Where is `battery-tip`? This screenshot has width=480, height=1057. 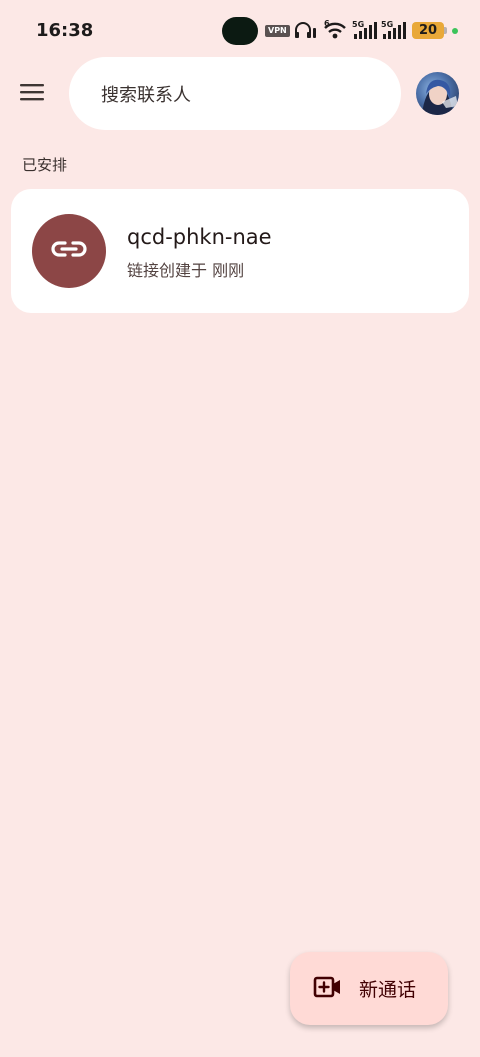
battery-tip is located at coordinates (445, 30).